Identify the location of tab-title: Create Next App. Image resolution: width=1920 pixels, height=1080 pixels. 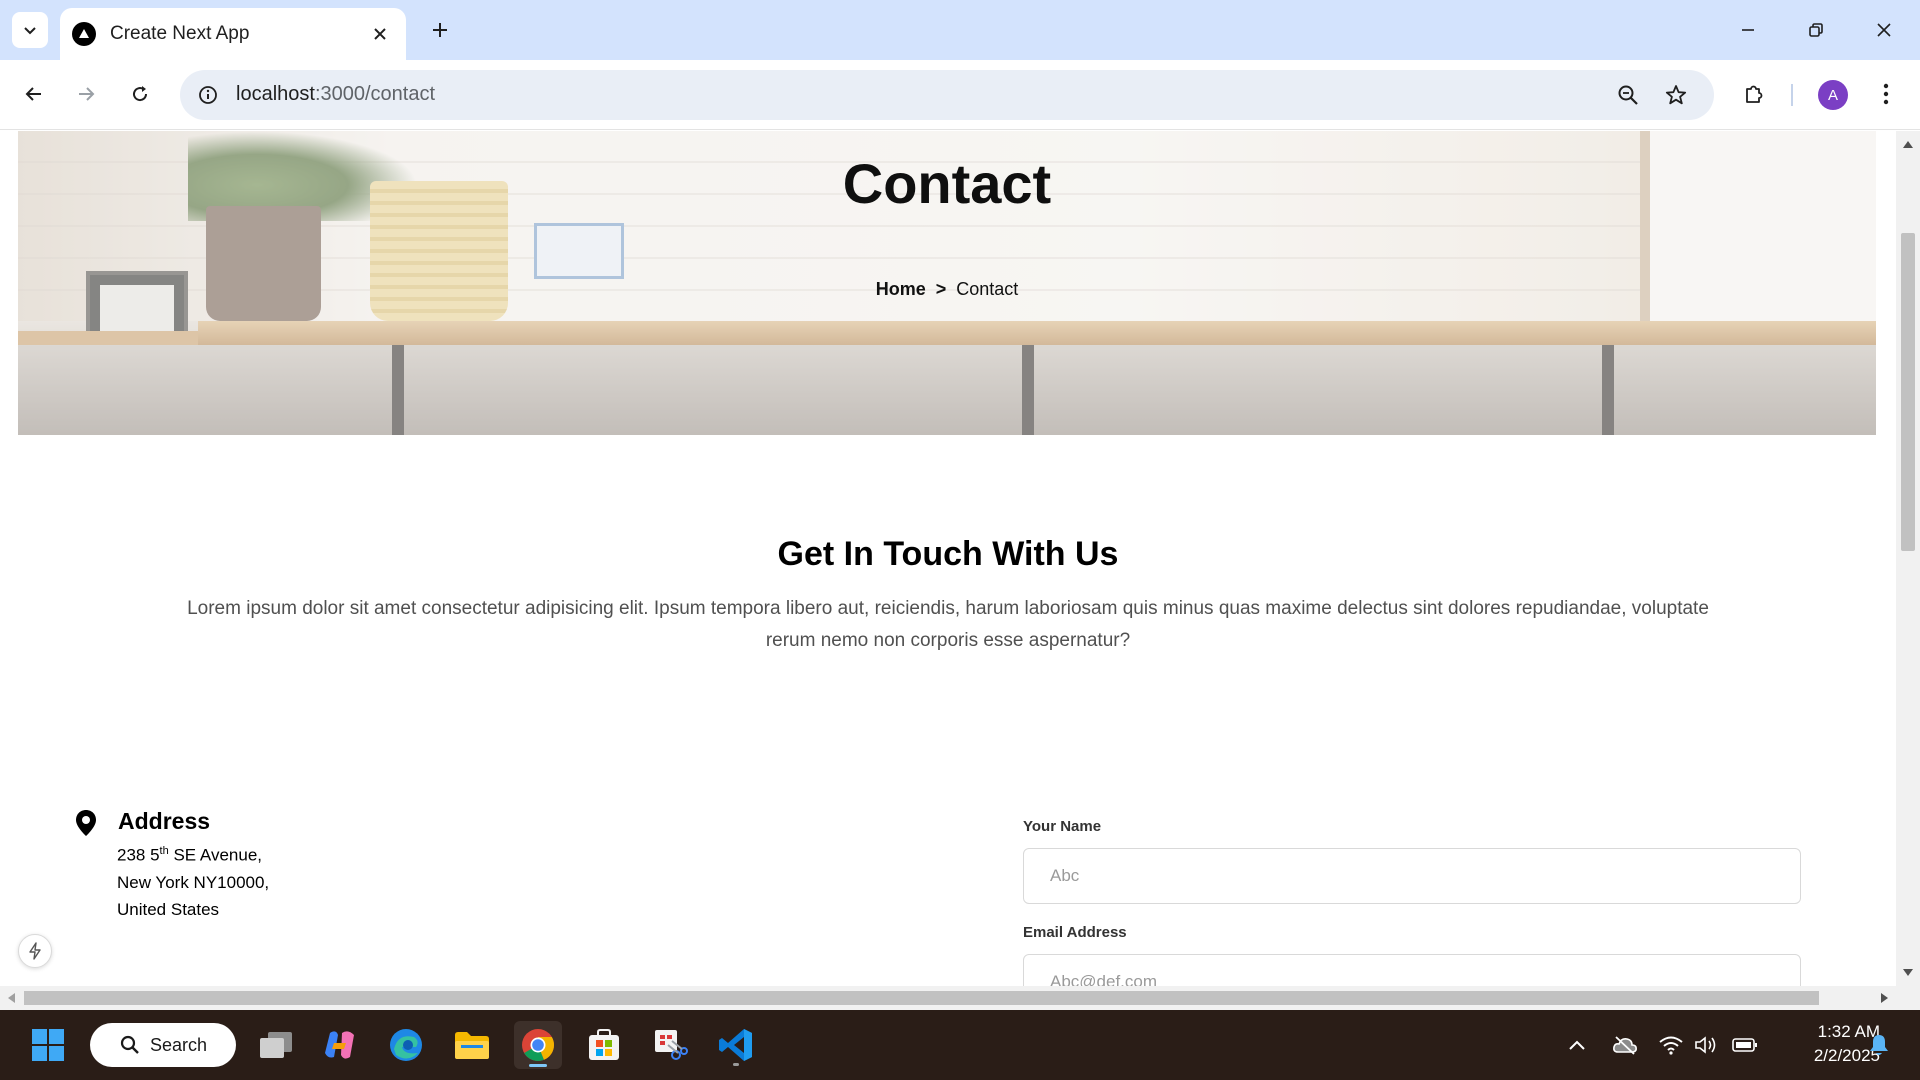
(180, 33).